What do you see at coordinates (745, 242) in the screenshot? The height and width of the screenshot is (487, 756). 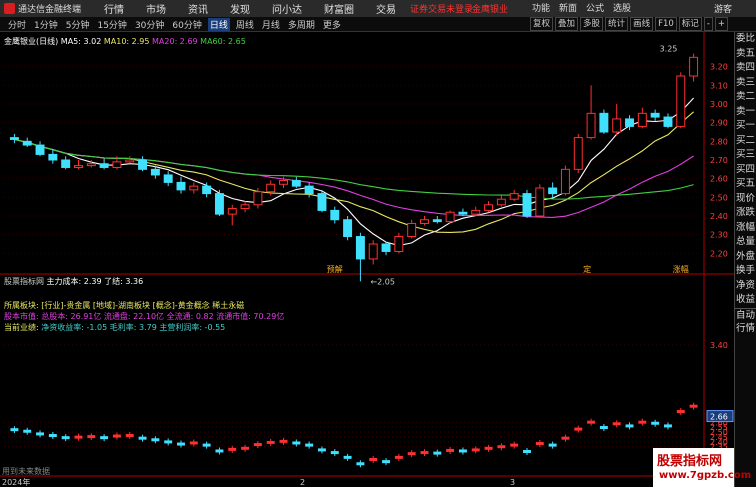 I see `panel-item: 总量` at bounding box center [745, 242].